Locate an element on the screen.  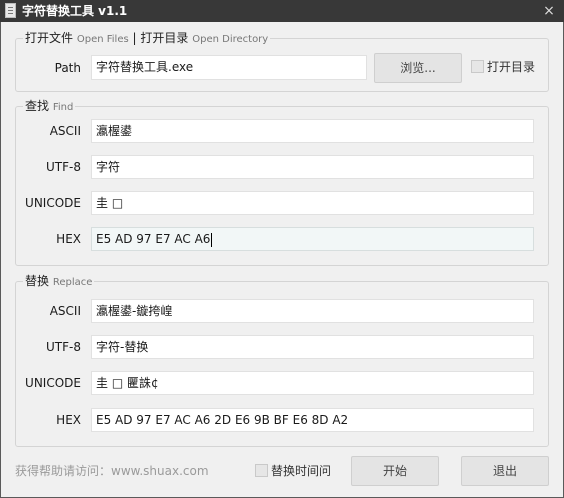
replace-hex-input: E5 AD 97 E7 AC A6 2D E6 9B BF E6 8D A2 is located at coordinates (312, 420).